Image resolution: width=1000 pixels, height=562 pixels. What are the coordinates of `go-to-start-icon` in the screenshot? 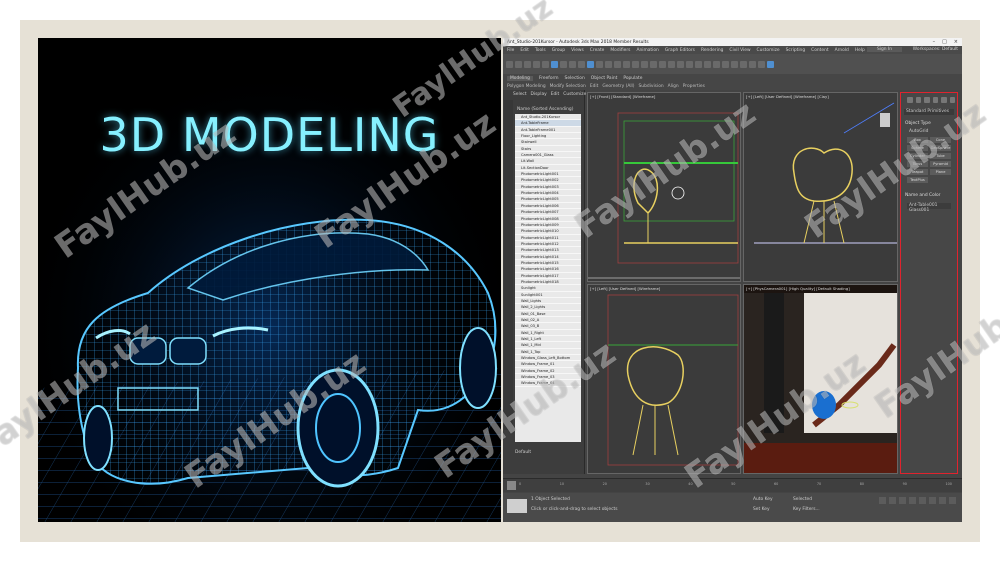 It's located at (882, 500).